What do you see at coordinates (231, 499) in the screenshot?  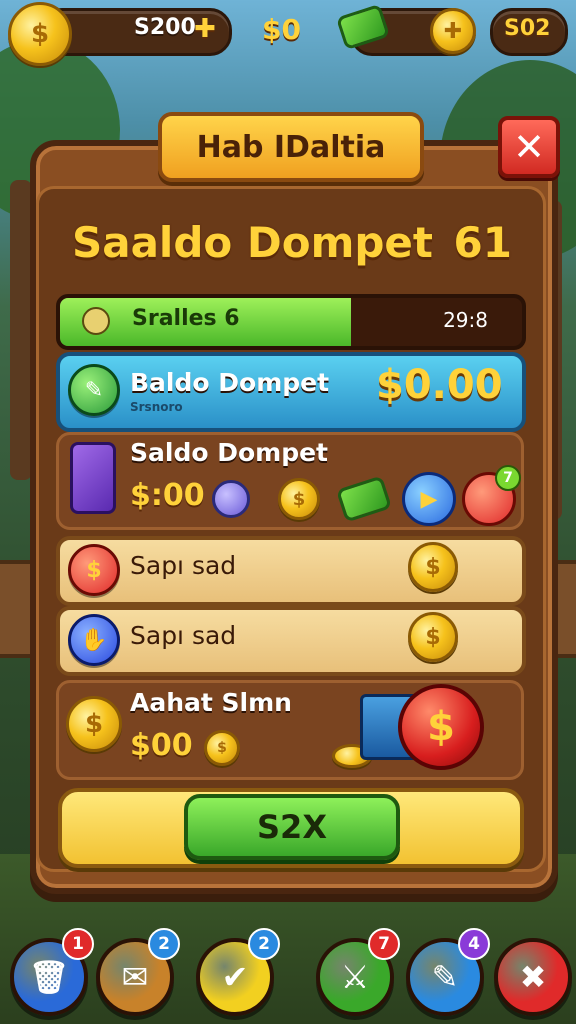 I see `purple-chip-icon` at bounding box center [231, 499].